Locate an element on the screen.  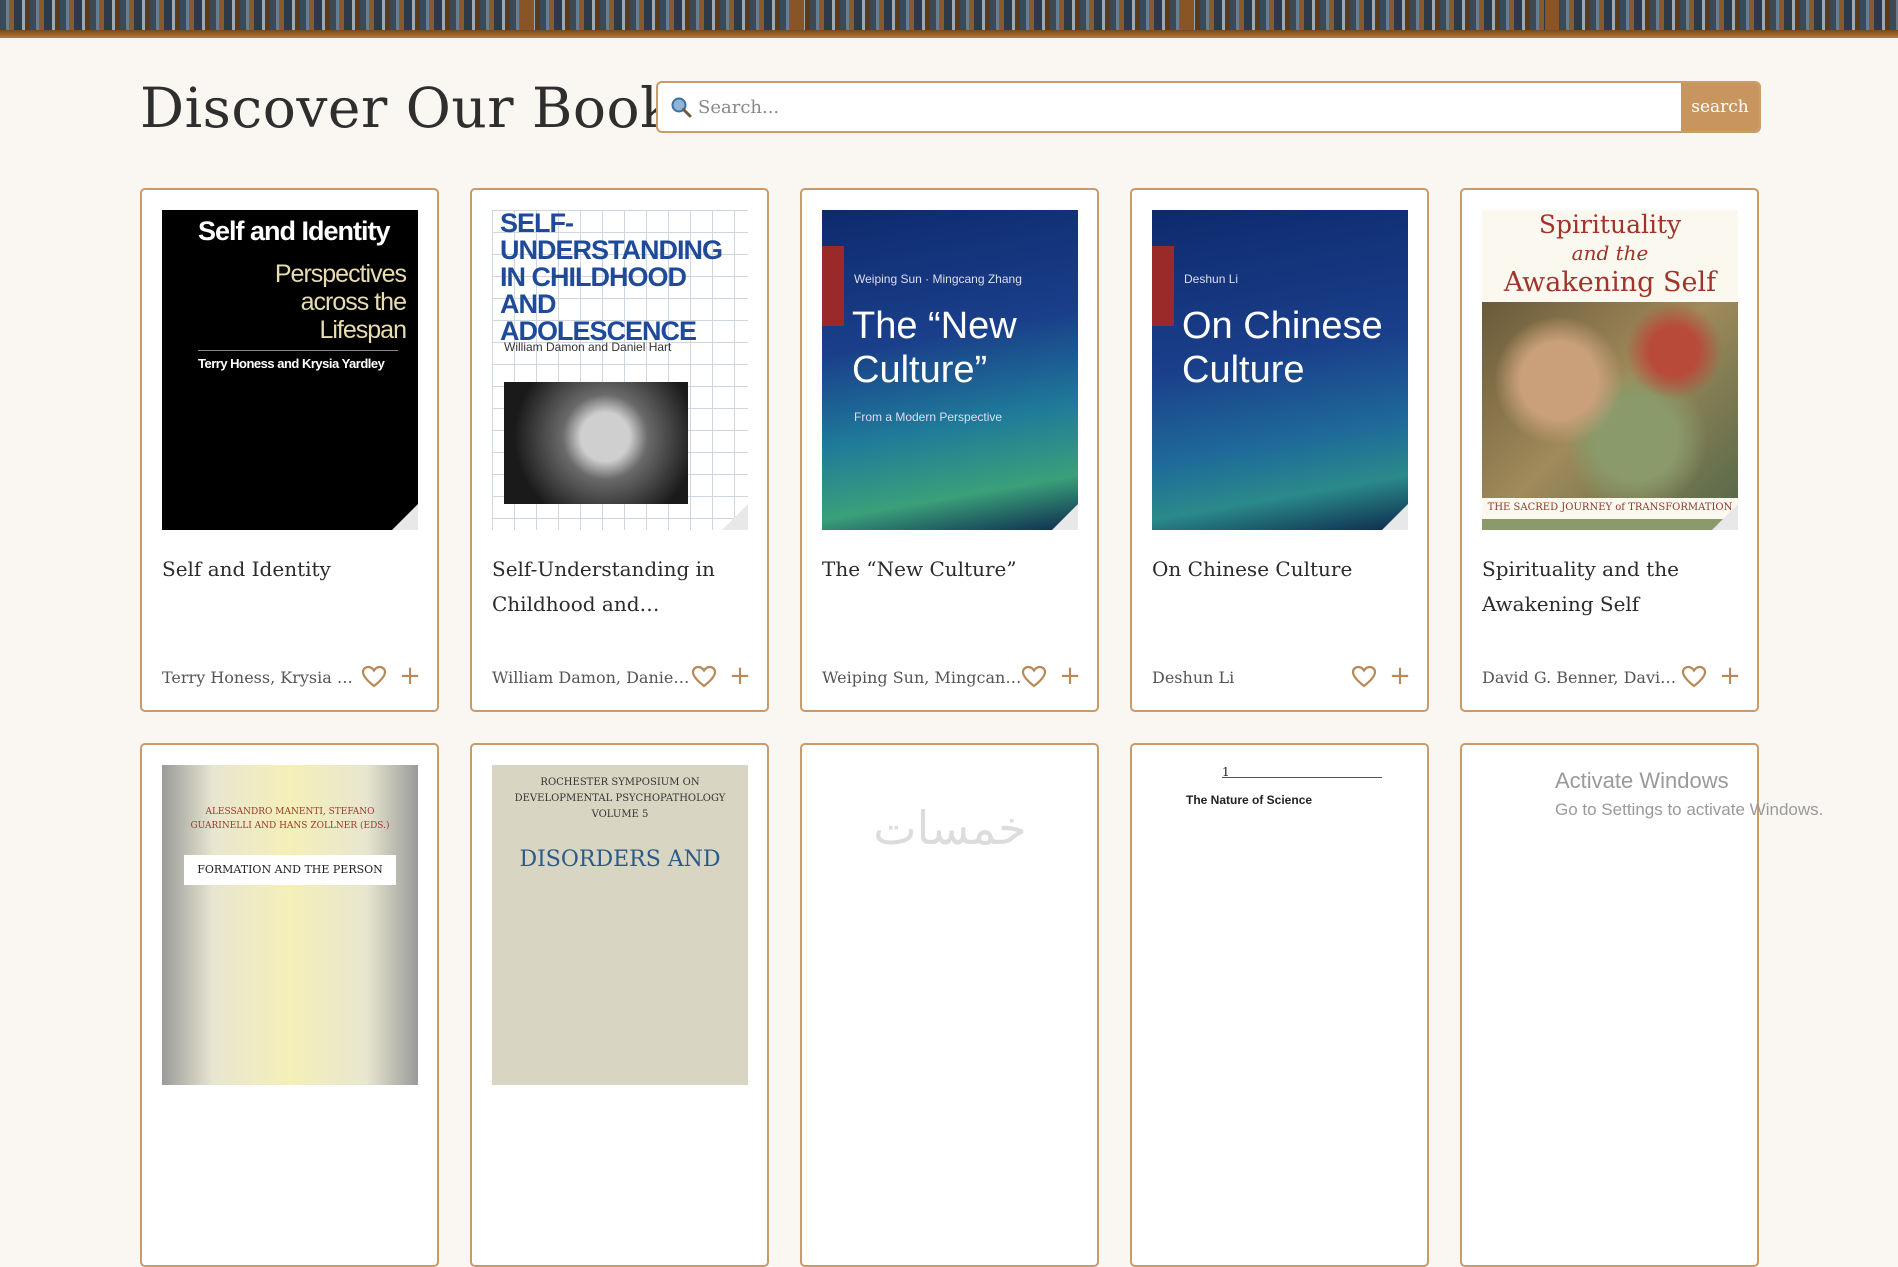
book-card: 1 The Nature of Science is located at coordinates (1279, 1005).